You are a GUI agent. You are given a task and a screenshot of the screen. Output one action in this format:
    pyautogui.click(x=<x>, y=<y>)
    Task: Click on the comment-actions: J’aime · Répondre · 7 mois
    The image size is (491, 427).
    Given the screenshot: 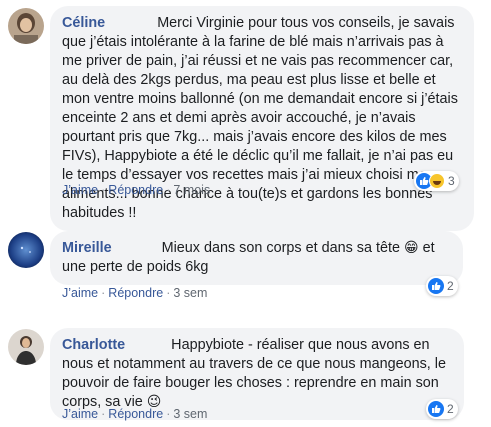 What is the action you would take?
    pyautogui.click(x=136, y=190)
    